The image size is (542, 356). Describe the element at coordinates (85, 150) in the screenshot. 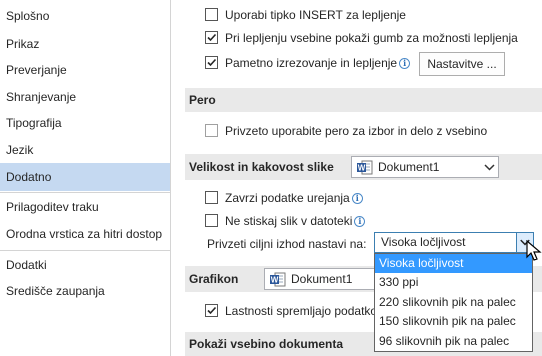

I see `sidebar-item-language: Jezik` at that location.